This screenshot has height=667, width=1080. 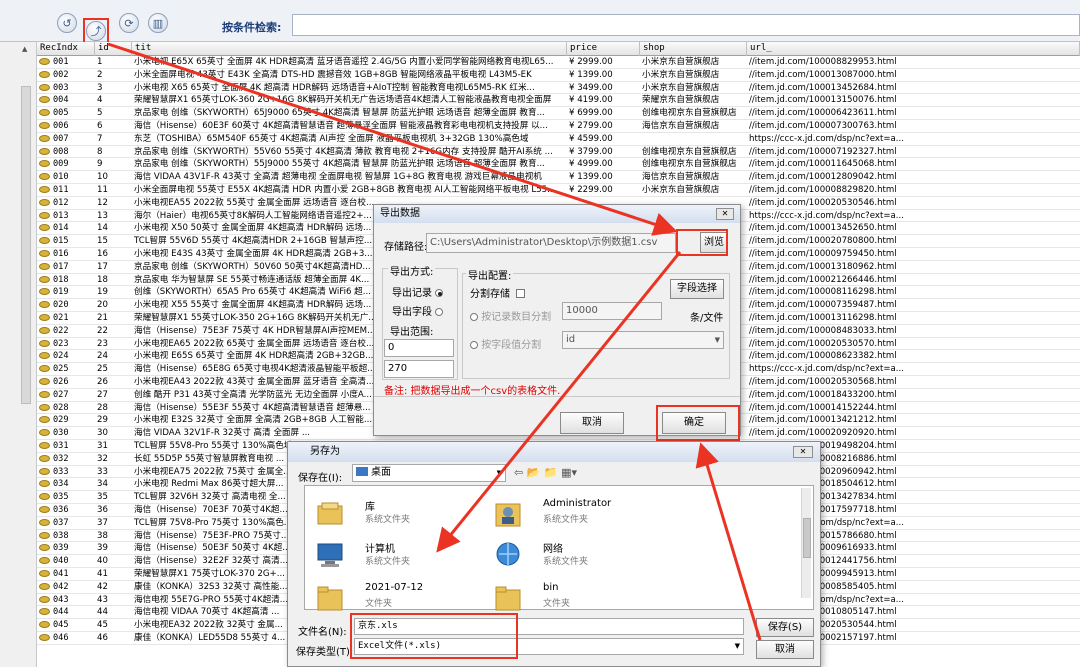 I want to click on cell-recindx: 041, so click(x=66, y=574).